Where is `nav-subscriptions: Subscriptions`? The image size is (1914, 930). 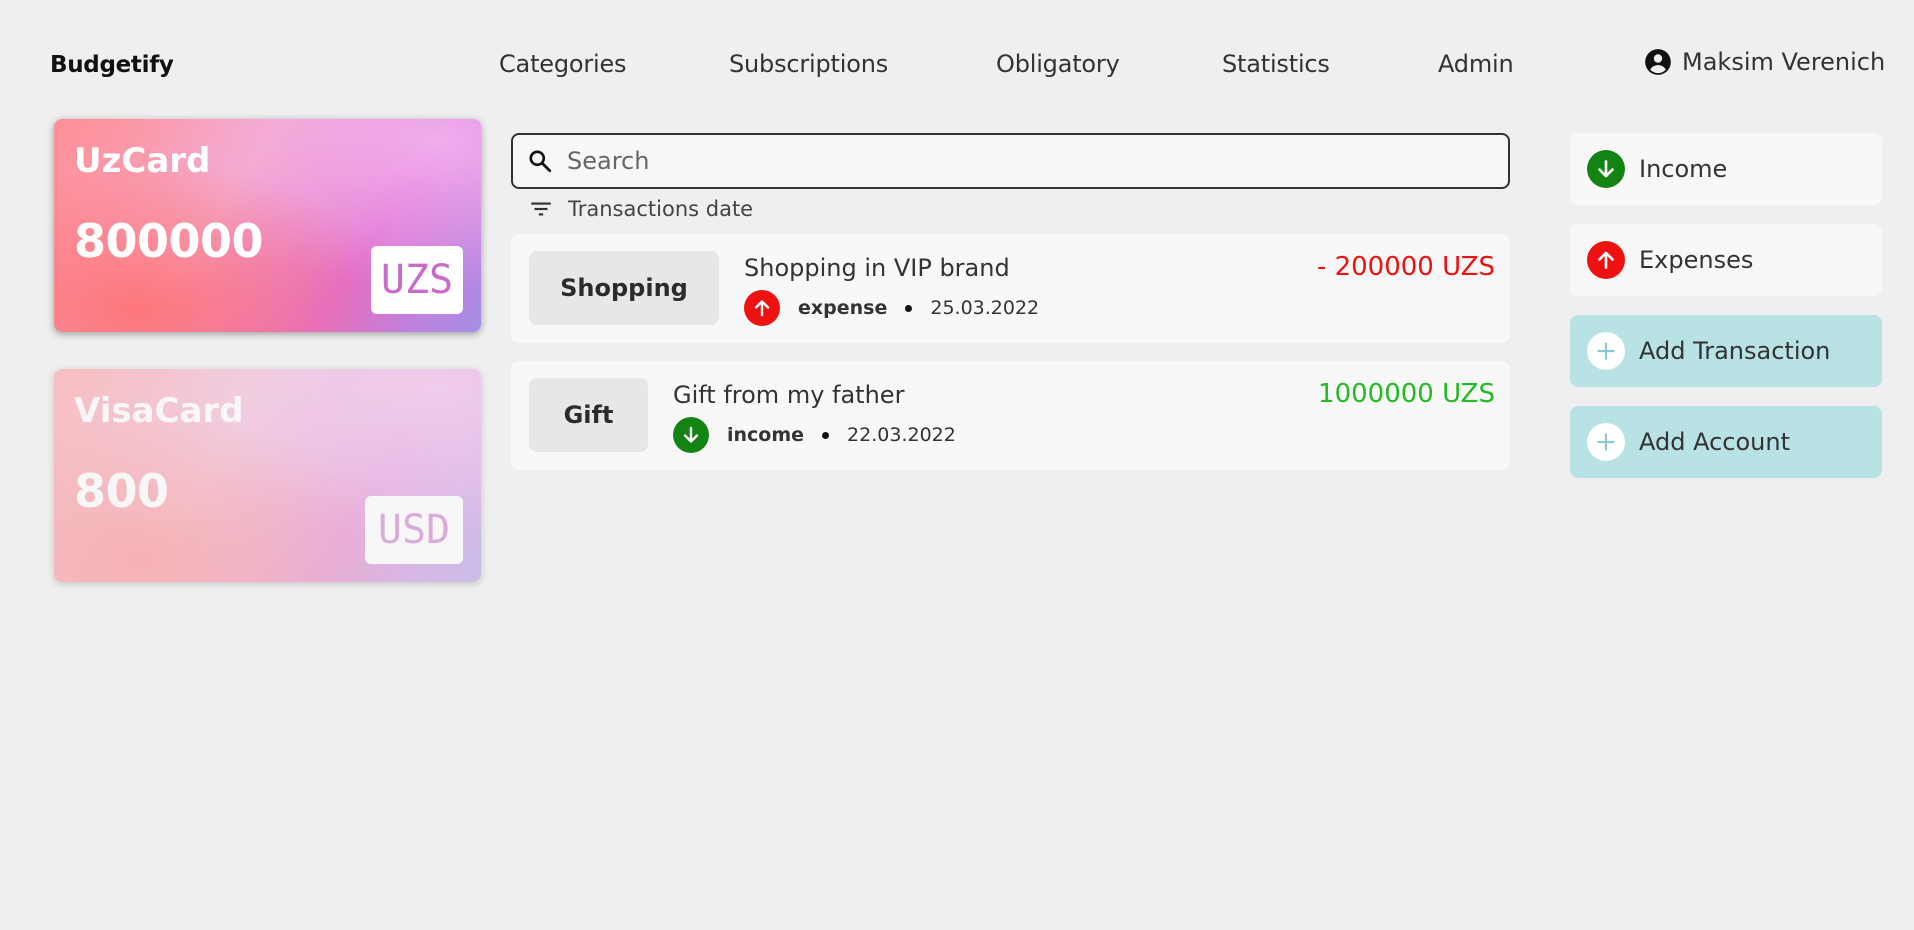 nav-subscriptions: Subscriptions is located at coordinates (808, 64).